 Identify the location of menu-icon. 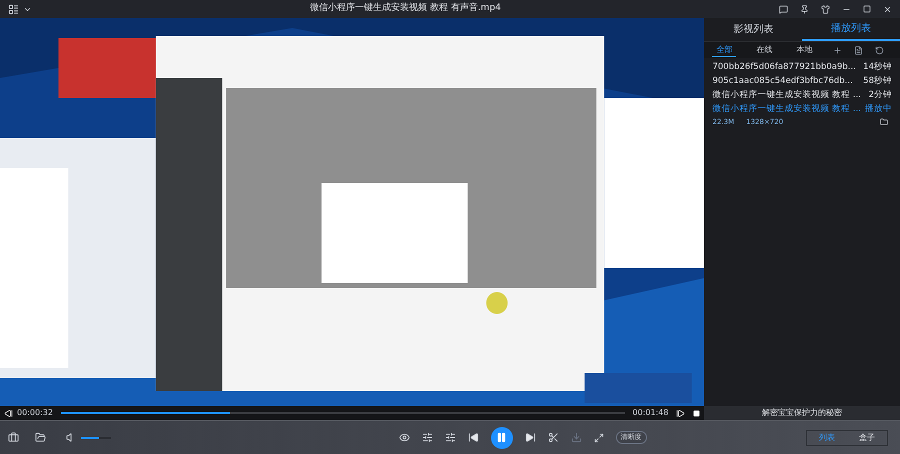
(13, 9).